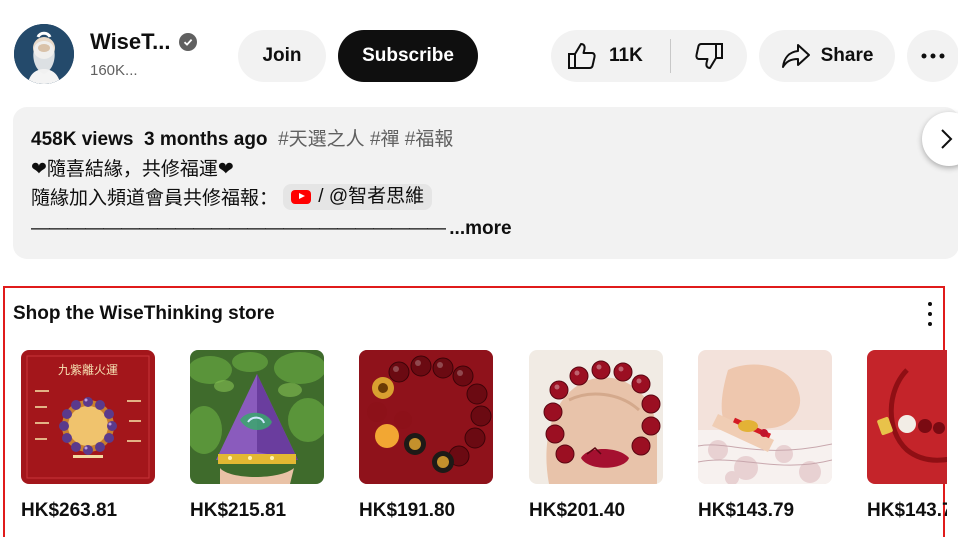 This screenshot has width=958, height=537. I want to click on more-actions-button, so click(932, 56).